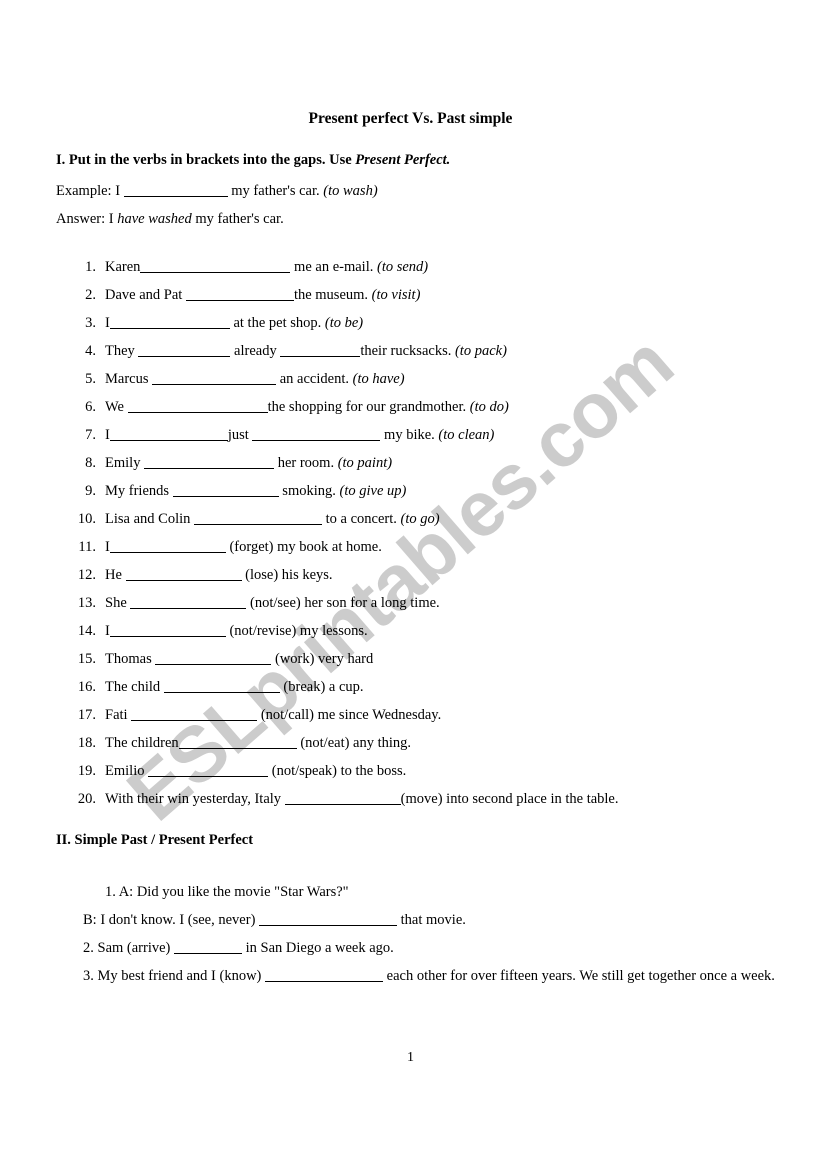 Image resolution: width=821 pixels, height=1169 pixels. Describe the element at coordinates (237, 219) in the screenshot. I see `answer-suffix: my father's car.` at that location.